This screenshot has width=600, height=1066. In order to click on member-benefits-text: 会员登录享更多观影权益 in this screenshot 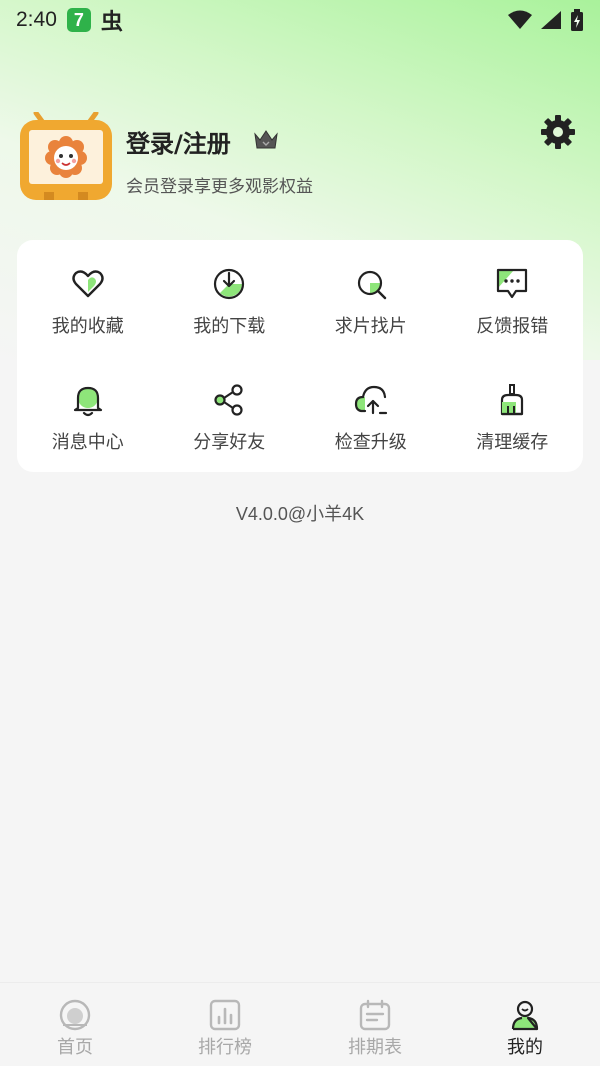, I will do `click(219, 187)`.